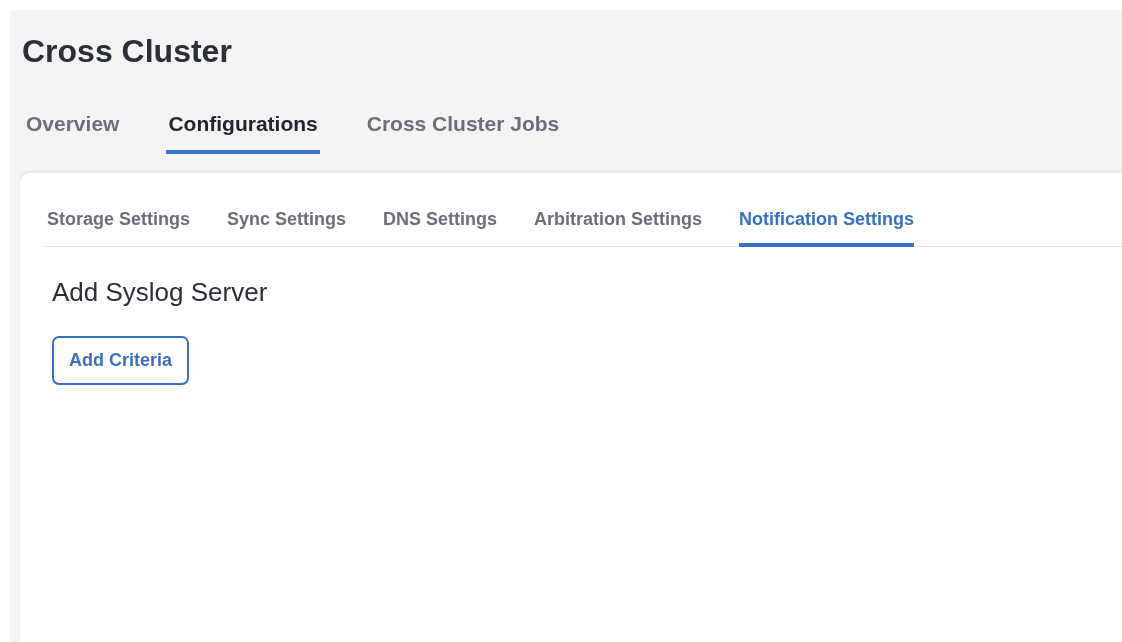 This screenshot has height=642, width=1122. What do you see at coordinates (243, 130) in the screenshot?
I see `tab: Configurations` at bounding box center [243, 130].